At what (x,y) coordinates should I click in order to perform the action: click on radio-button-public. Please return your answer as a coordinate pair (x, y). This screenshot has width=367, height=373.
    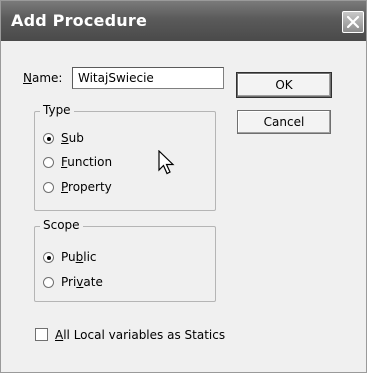
    Looking at the image, I should click on (48, 257).